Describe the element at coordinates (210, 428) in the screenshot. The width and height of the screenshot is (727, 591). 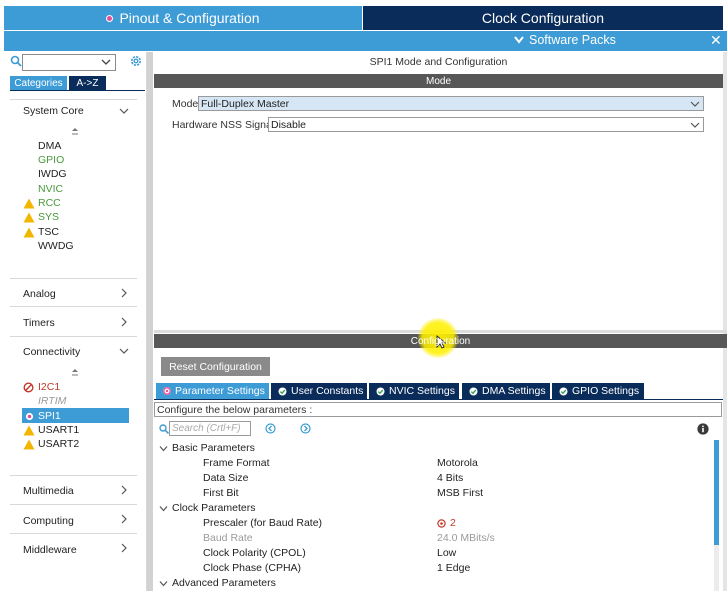
I see `parameter-search-input: Search (Crtl+F)` at that location.